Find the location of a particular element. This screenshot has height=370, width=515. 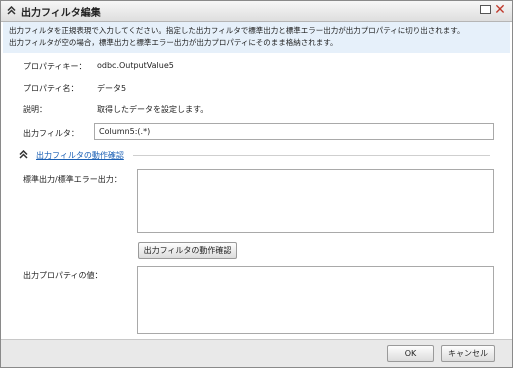

close-icon: ✕ is located at coordinates (500, 10).